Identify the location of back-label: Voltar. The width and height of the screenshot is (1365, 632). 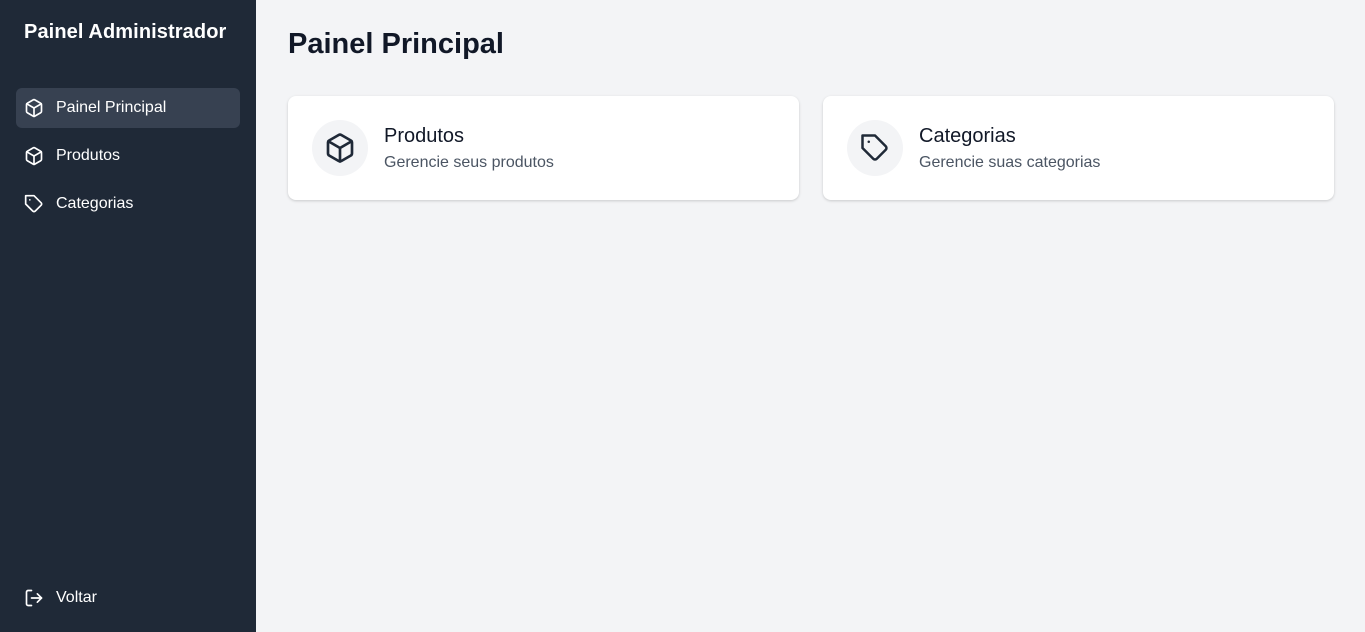
(76, 597).